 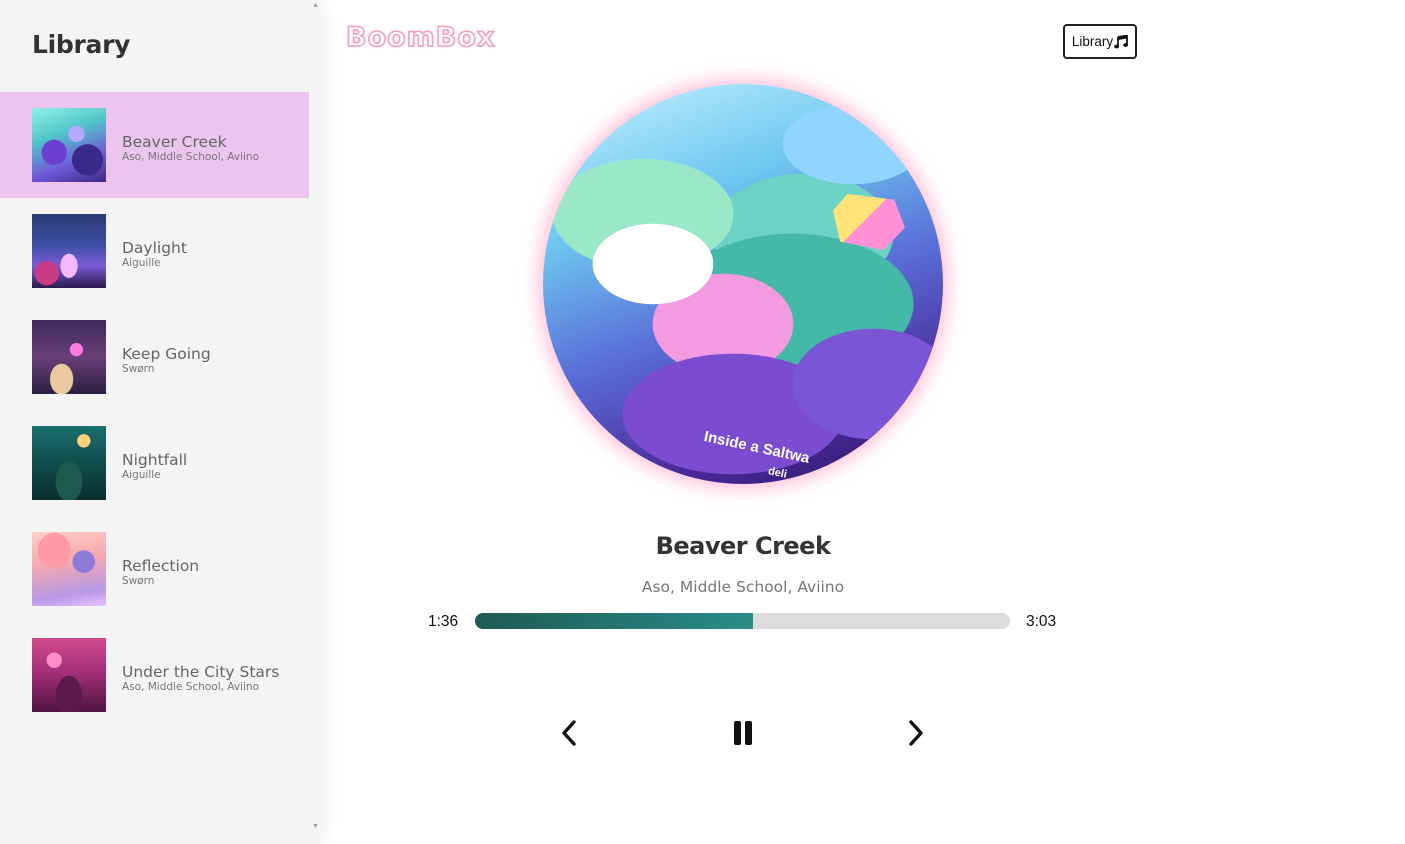 I want to click on song-name: Reflection, so click(x=161, y=566).